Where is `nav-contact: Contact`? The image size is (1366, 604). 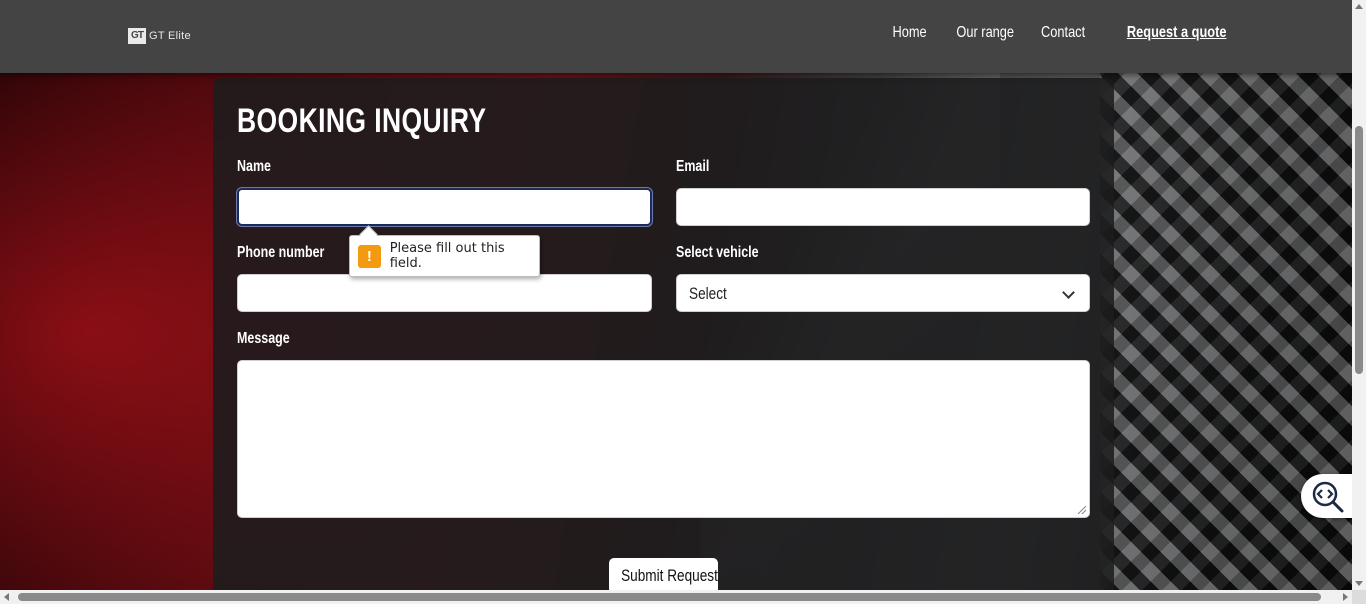
nav-contact: Contact is located at coordinates (1063, 33).